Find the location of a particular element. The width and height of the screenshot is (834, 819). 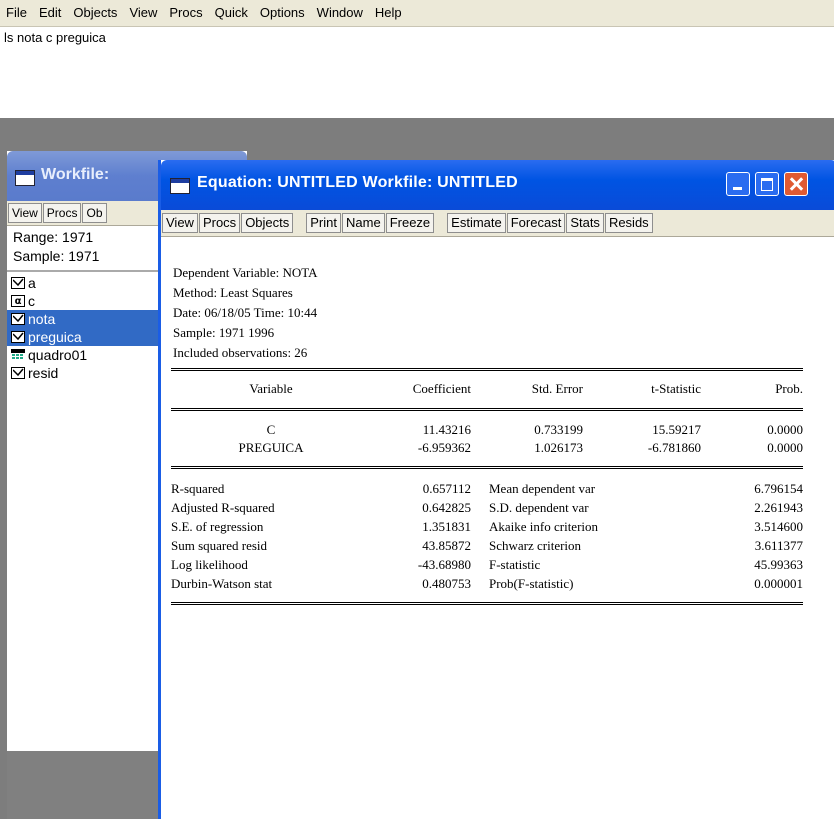

stat-value: 0.000001 is located at coordinates (778, 583).